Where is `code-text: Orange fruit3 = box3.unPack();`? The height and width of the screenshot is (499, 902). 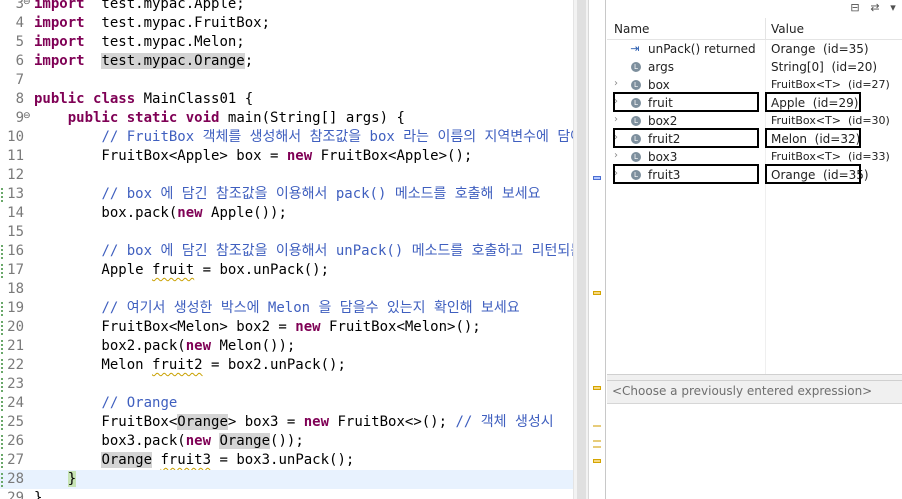 code-text: Orange fruit3 = box3.unPack(); is located at coordinates (194, 460).